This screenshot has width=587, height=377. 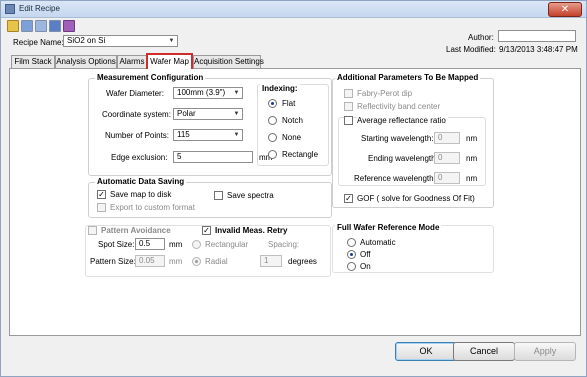 I want to click on end-wavelength-value: 0, so click(x=440, y=157).